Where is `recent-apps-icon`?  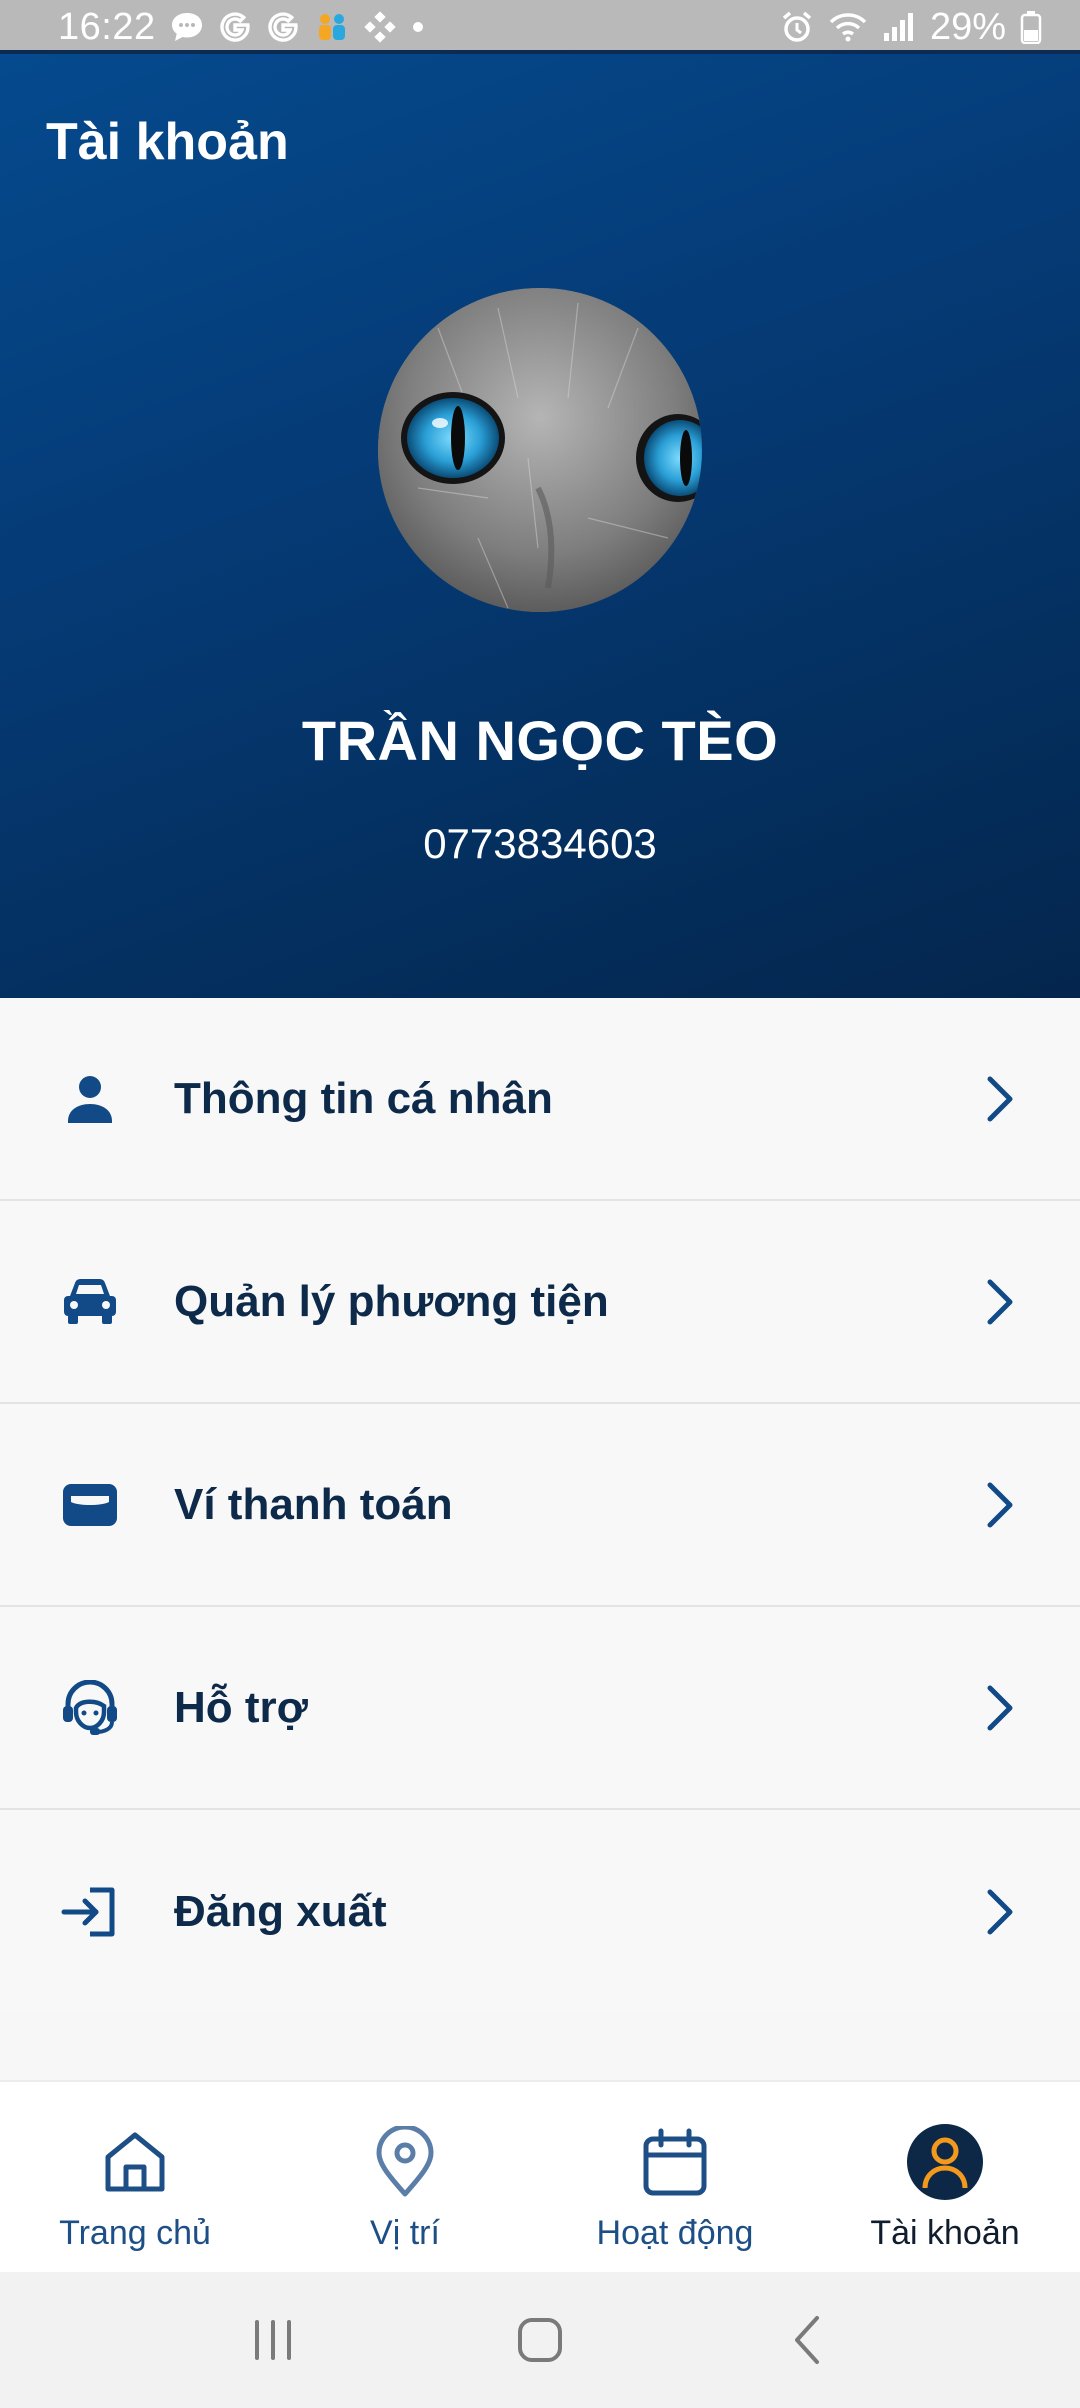
recent-apps-icon is located at coordinates (273, 2340).